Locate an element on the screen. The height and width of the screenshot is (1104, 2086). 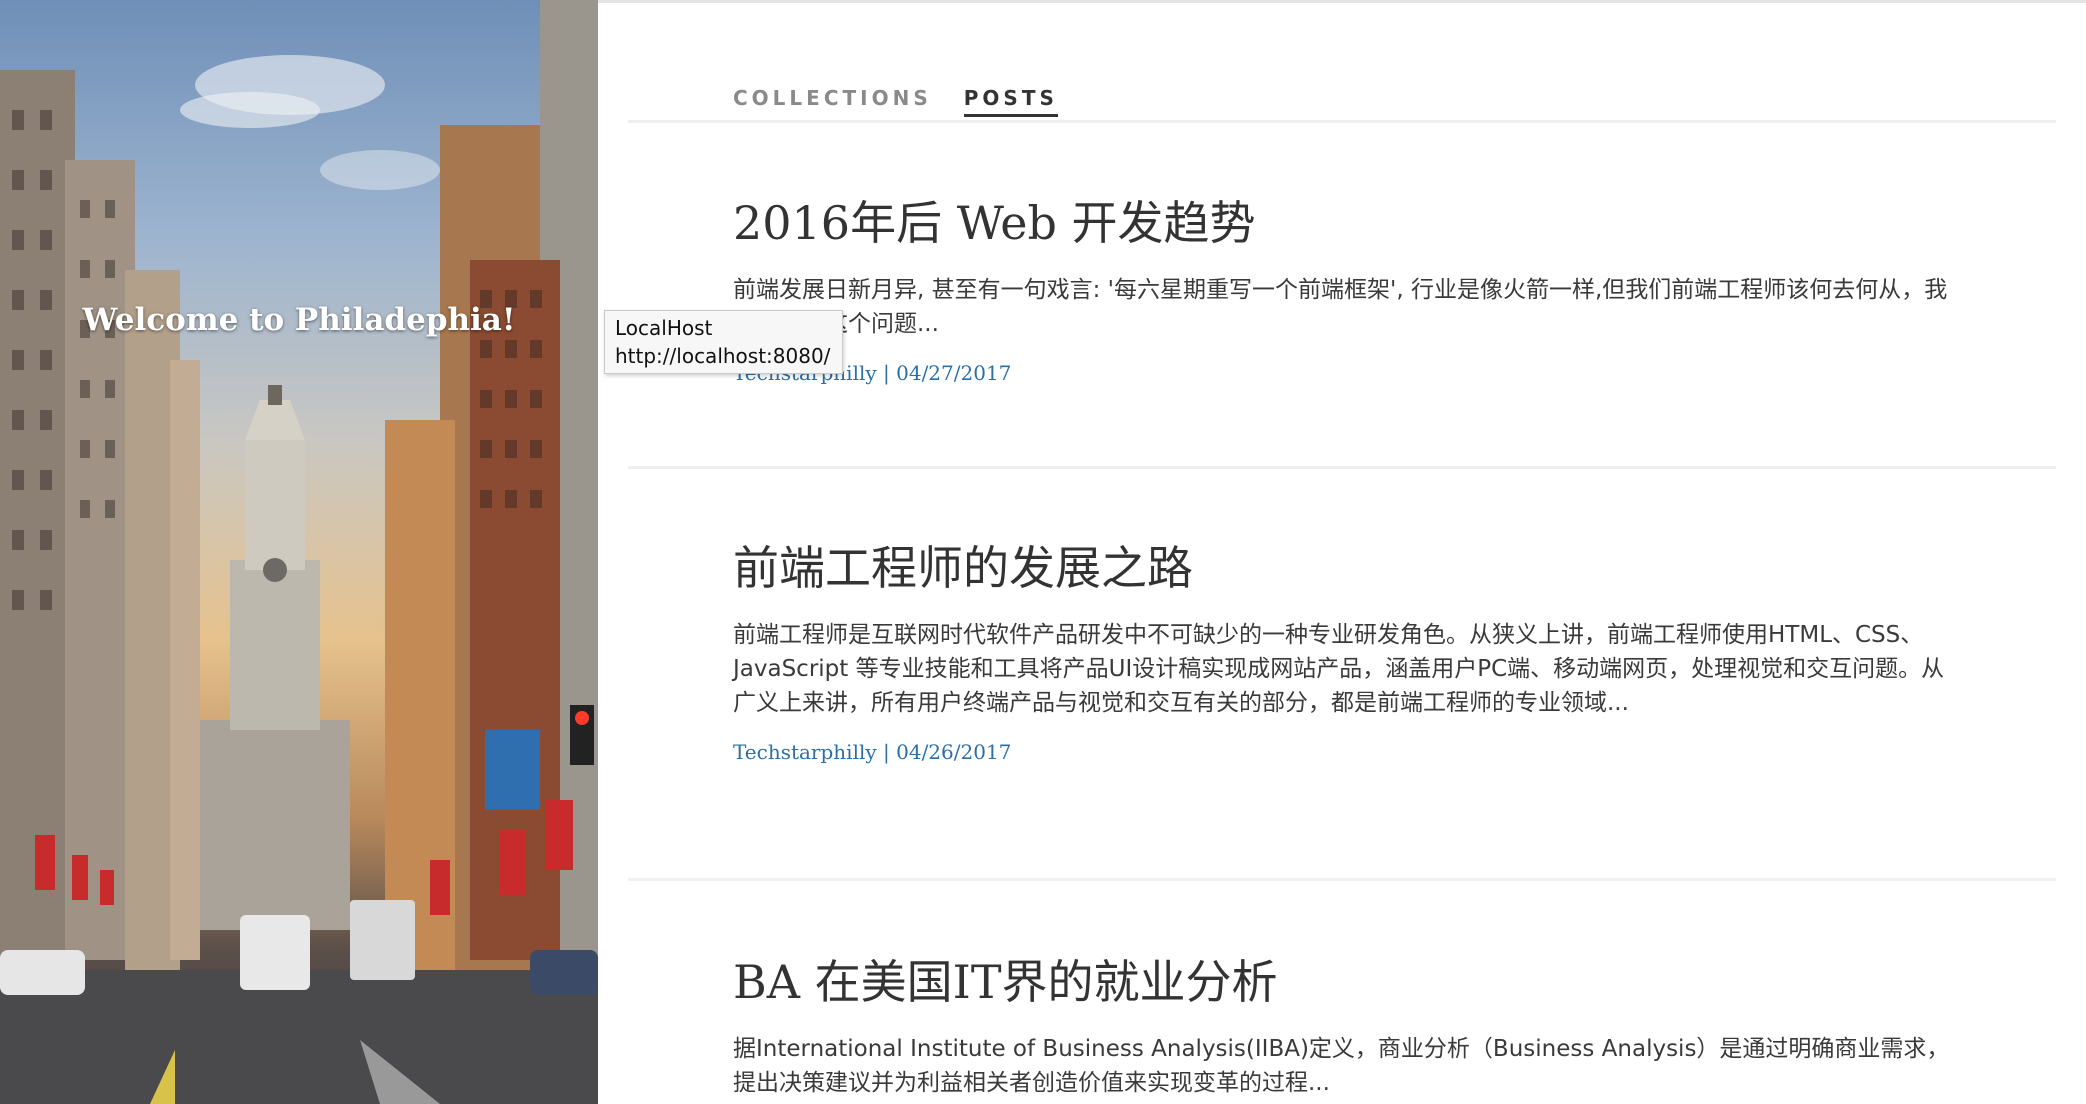
tooltip-url: http://localhost:8080/ is located at coordinates (723, 356).